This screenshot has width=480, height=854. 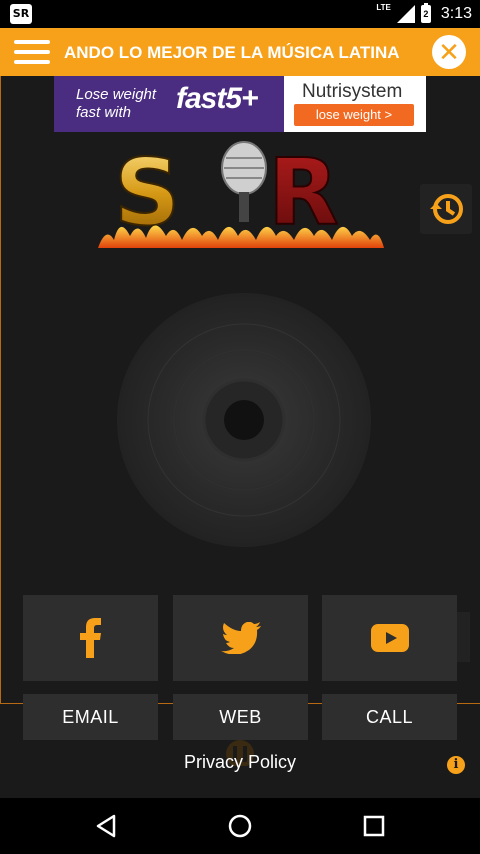 What do you see at coordinates (21, 14) in the screenshot?
I see `app-icon: SR` at bounding box center [21, 14].